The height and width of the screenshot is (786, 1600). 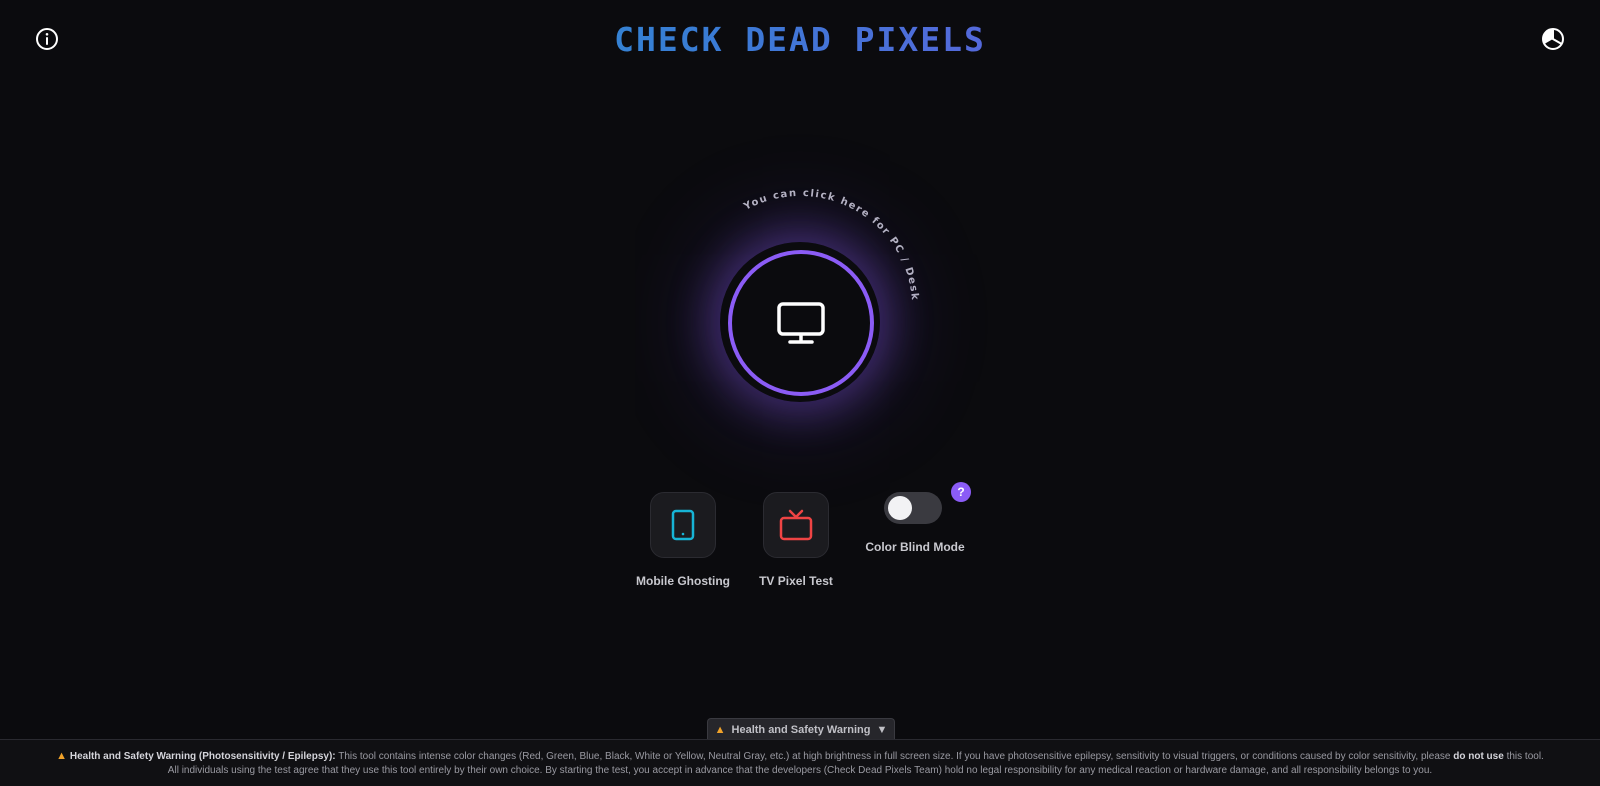 What do you see at coordinates (961, 492) in the screenshot?
I see `help-icon: ?` at bounding box center [961, 492].